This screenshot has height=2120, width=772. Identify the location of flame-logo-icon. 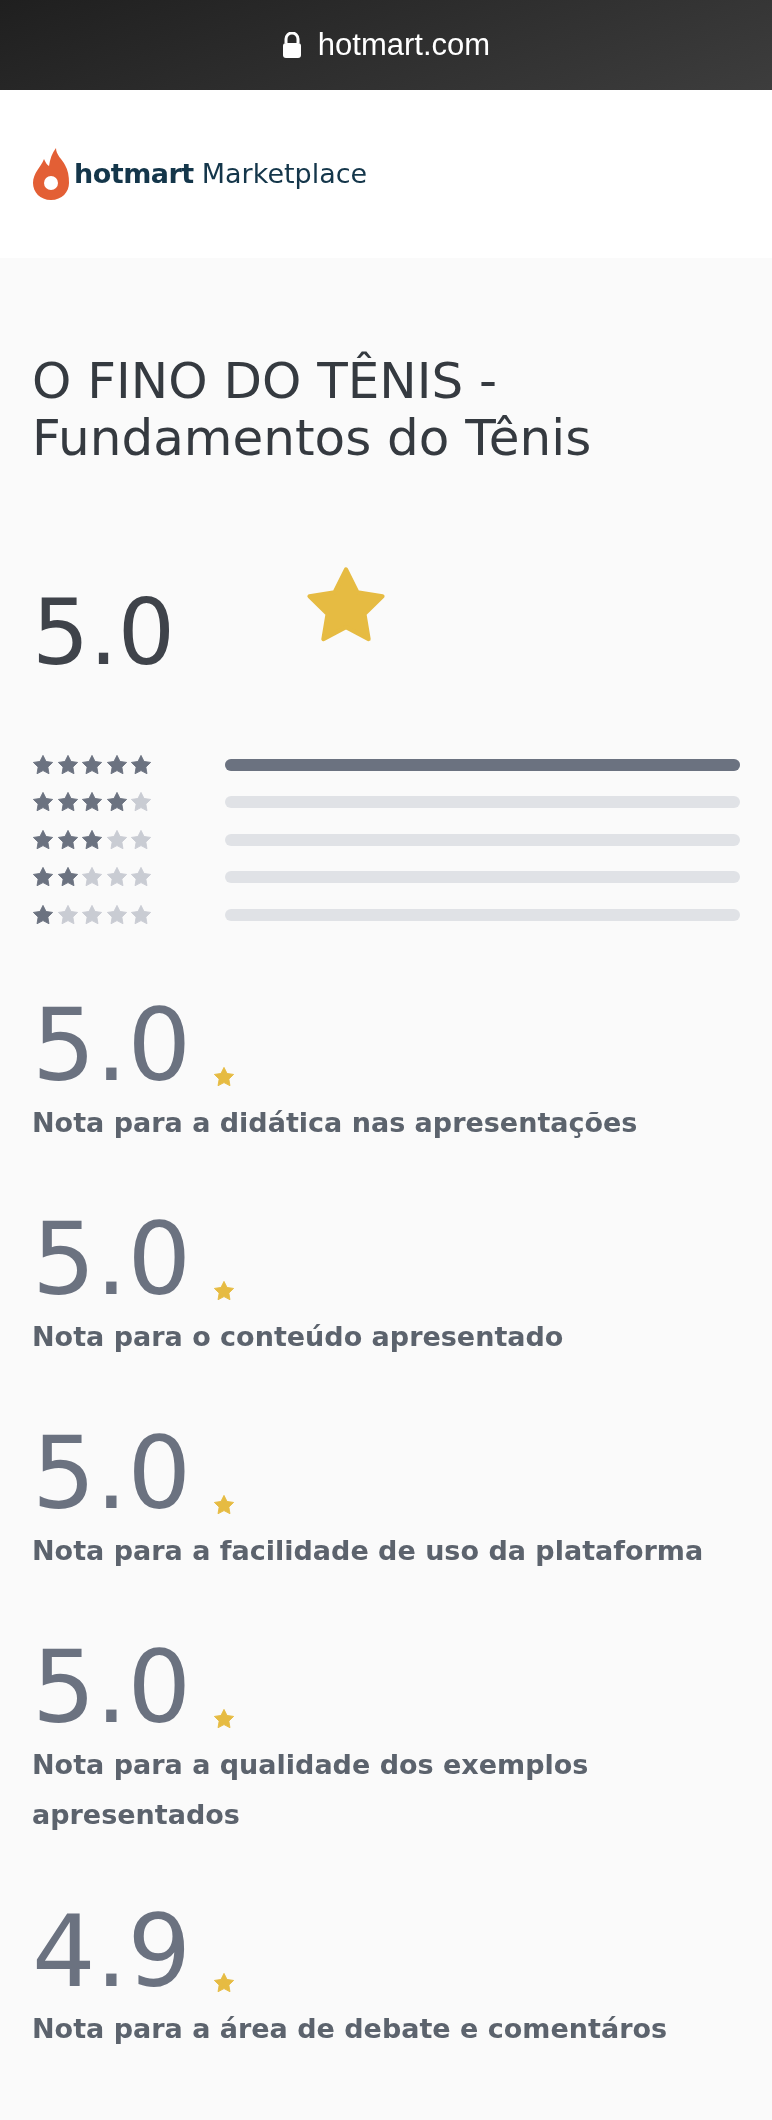
(51, 174).